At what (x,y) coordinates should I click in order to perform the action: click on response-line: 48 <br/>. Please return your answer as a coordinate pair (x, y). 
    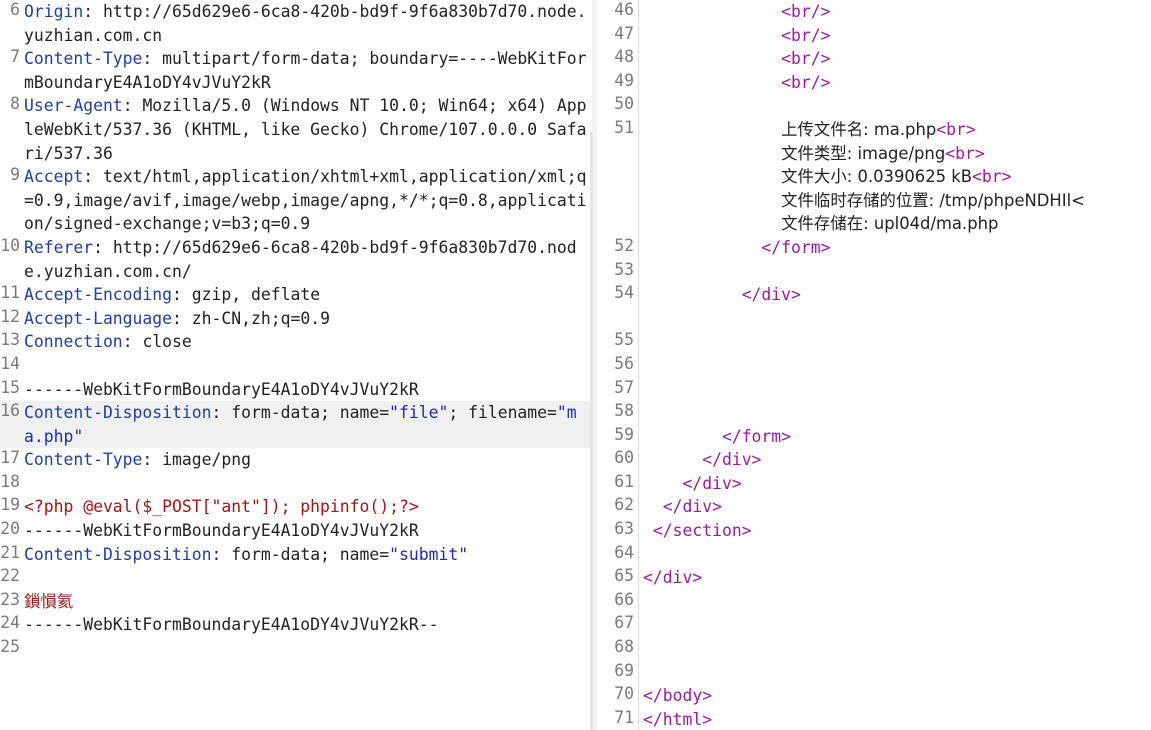
    Looking at the image, I should click on (874, 59).